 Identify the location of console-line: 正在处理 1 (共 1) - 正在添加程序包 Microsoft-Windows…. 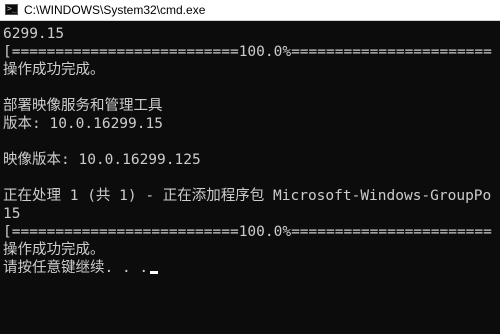
(251, 196).